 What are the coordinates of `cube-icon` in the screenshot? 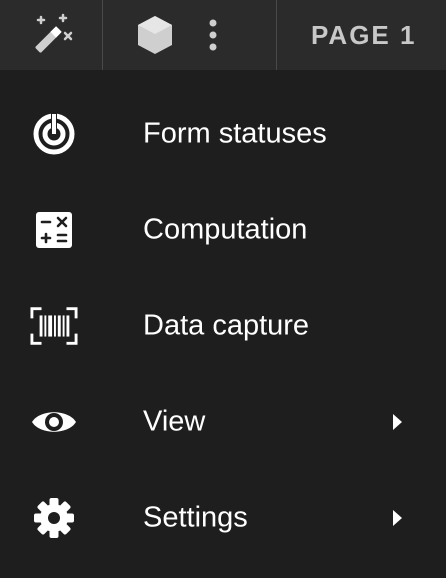 It's located at (155, 35).